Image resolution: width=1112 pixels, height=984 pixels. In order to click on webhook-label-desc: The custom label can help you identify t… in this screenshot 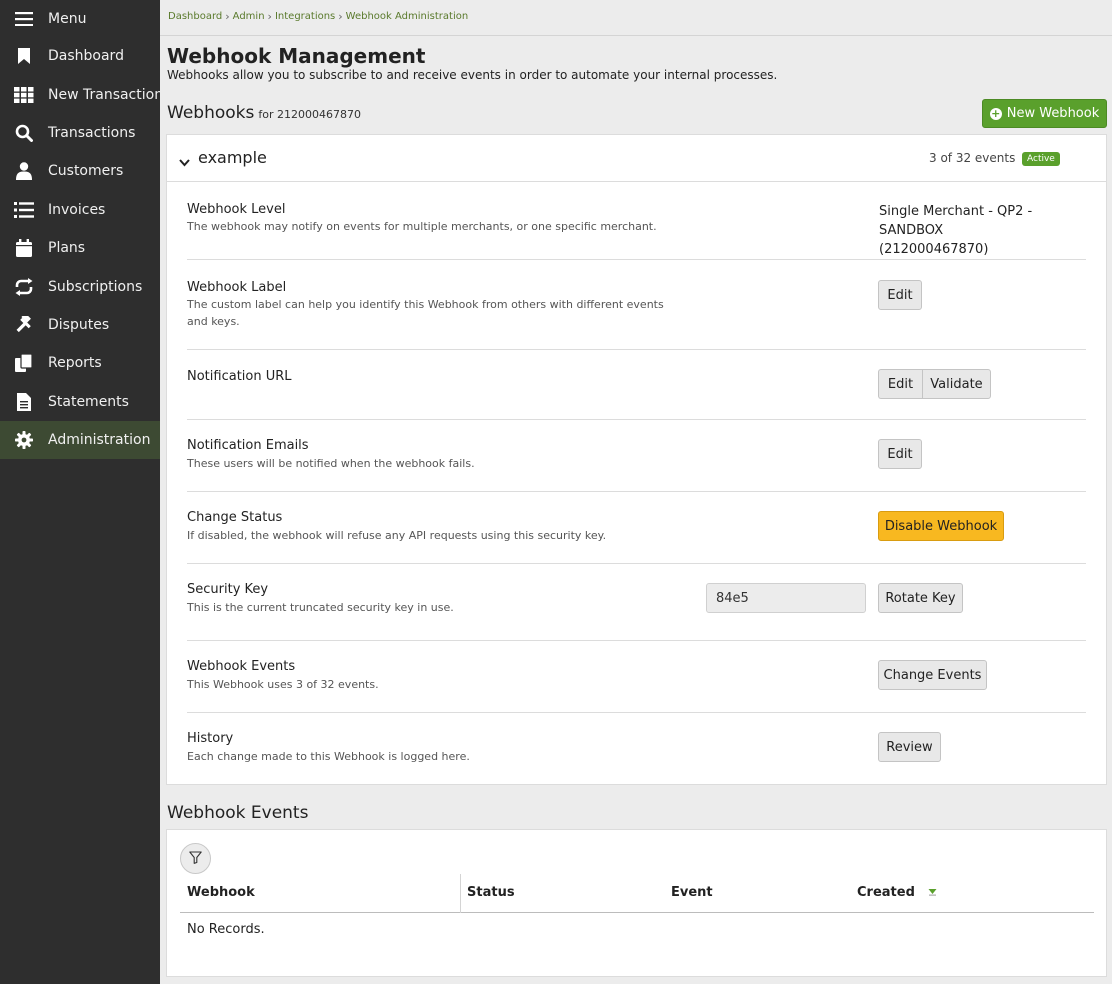, I will do `click(425, 313)`.